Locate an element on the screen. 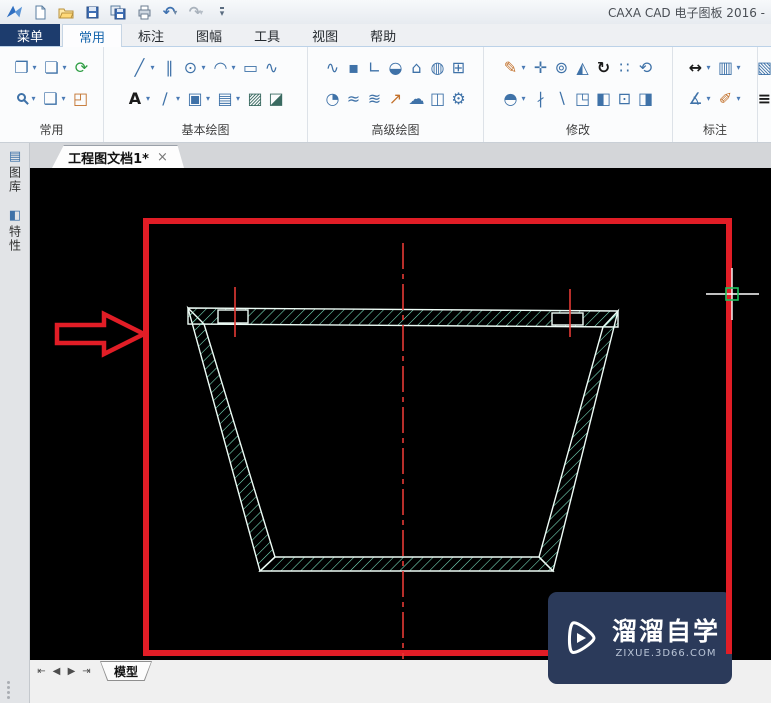 The width and height of the screenshot is (771, 703). curve-icon: ∿ is located at coordinates (333, 68).